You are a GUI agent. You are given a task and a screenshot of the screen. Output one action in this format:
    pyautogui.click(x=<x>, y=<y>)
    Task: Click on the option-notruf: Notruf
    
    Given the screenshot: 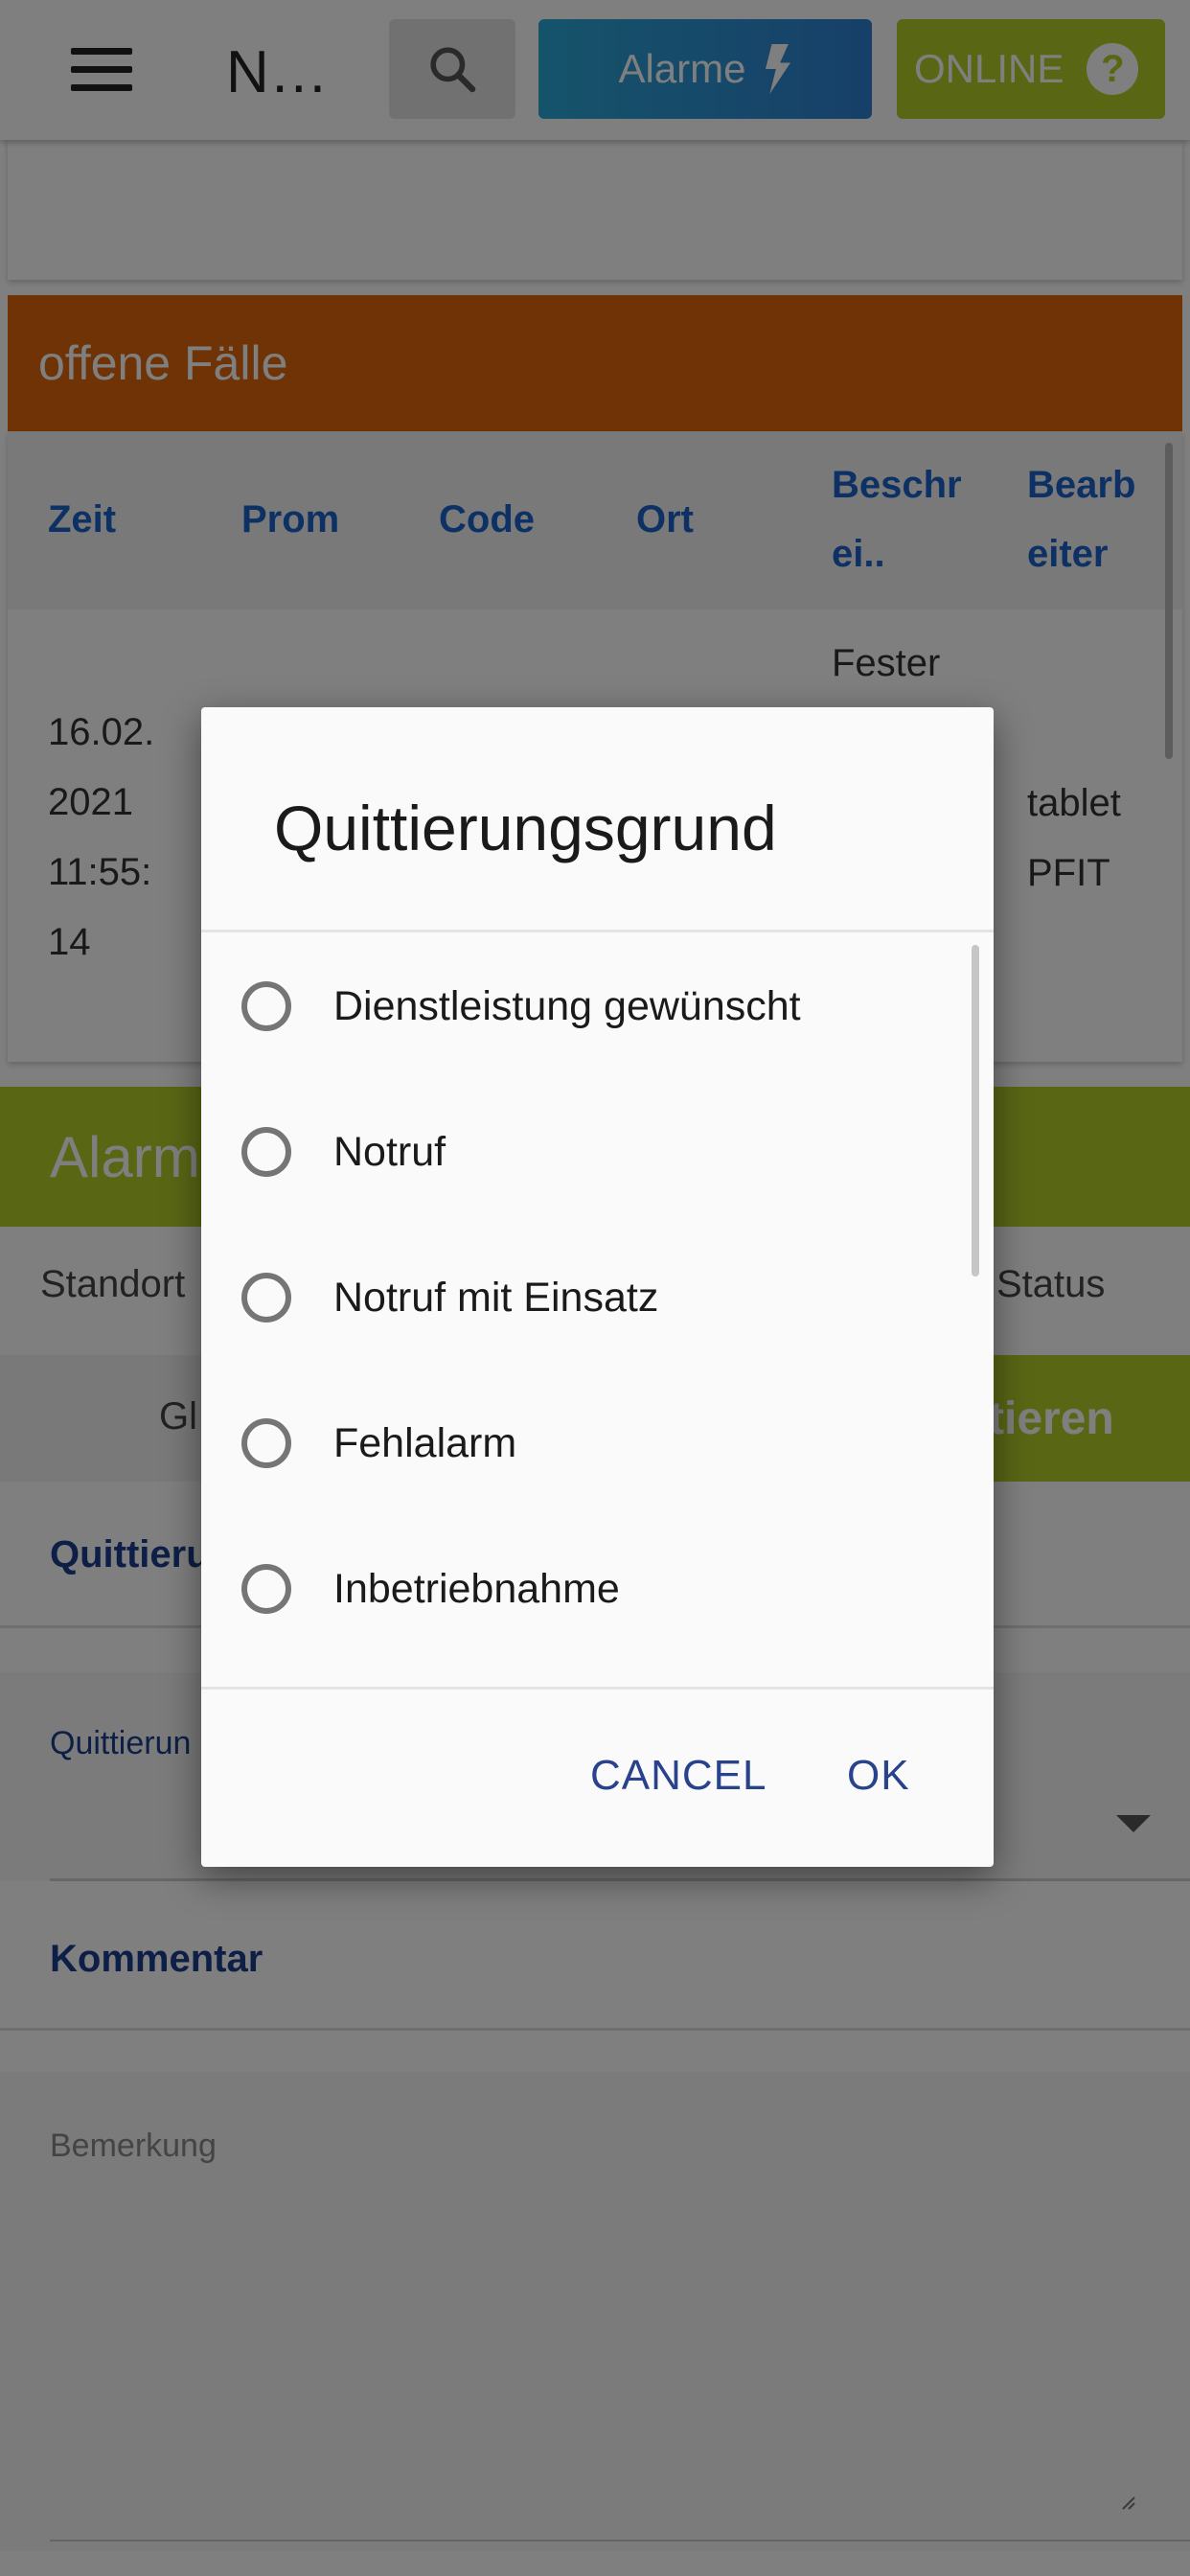 What is the action you would take?
    pyautogui.click(x=579, y=1152)
    